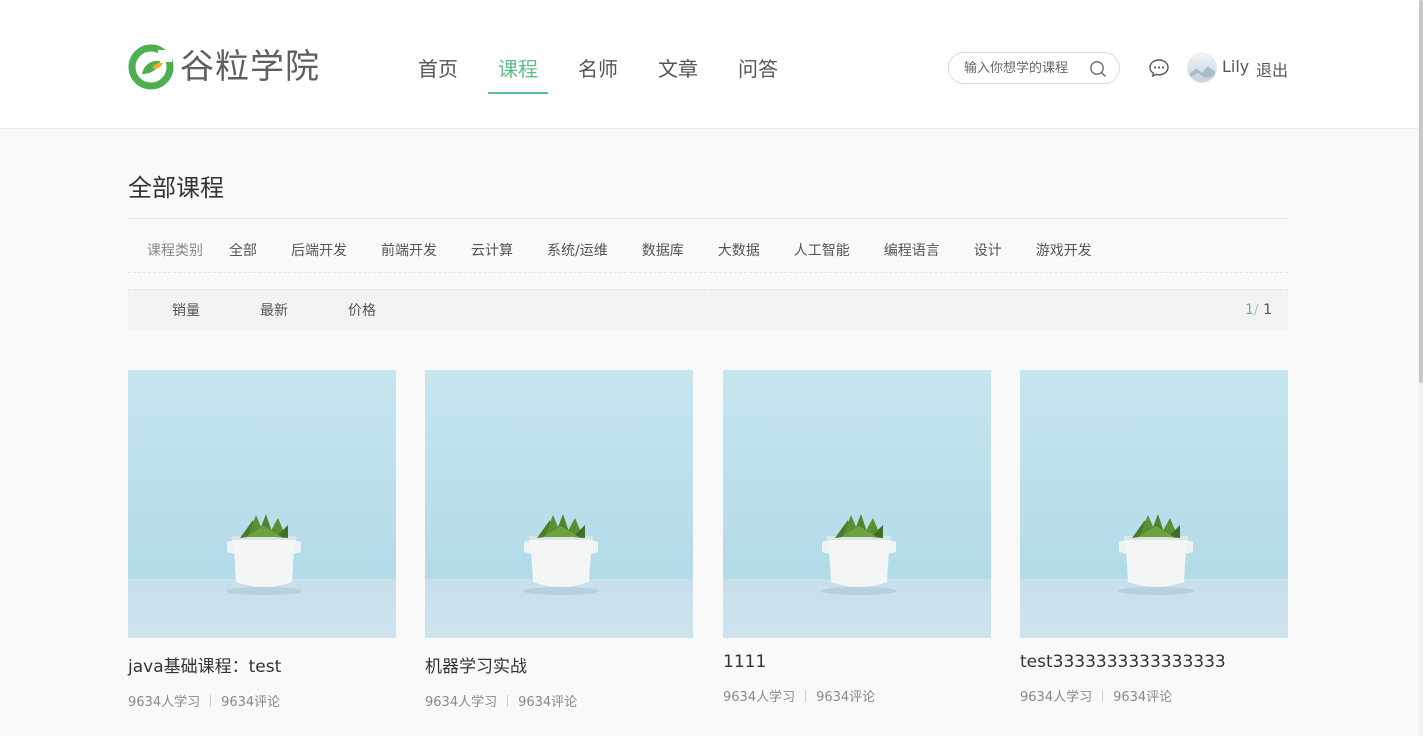 The width and height of the screenshot is (1423, 736). I want to click on course-card: test3333333333333333 9634人学习 9634评论, so click(1154, 537).